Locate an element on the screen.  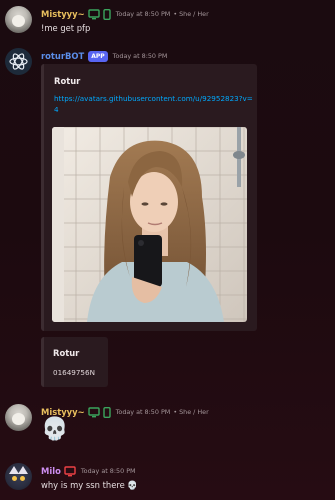
message-header: Milo Today at 8:50 PM is located at coordinates (88, 471).